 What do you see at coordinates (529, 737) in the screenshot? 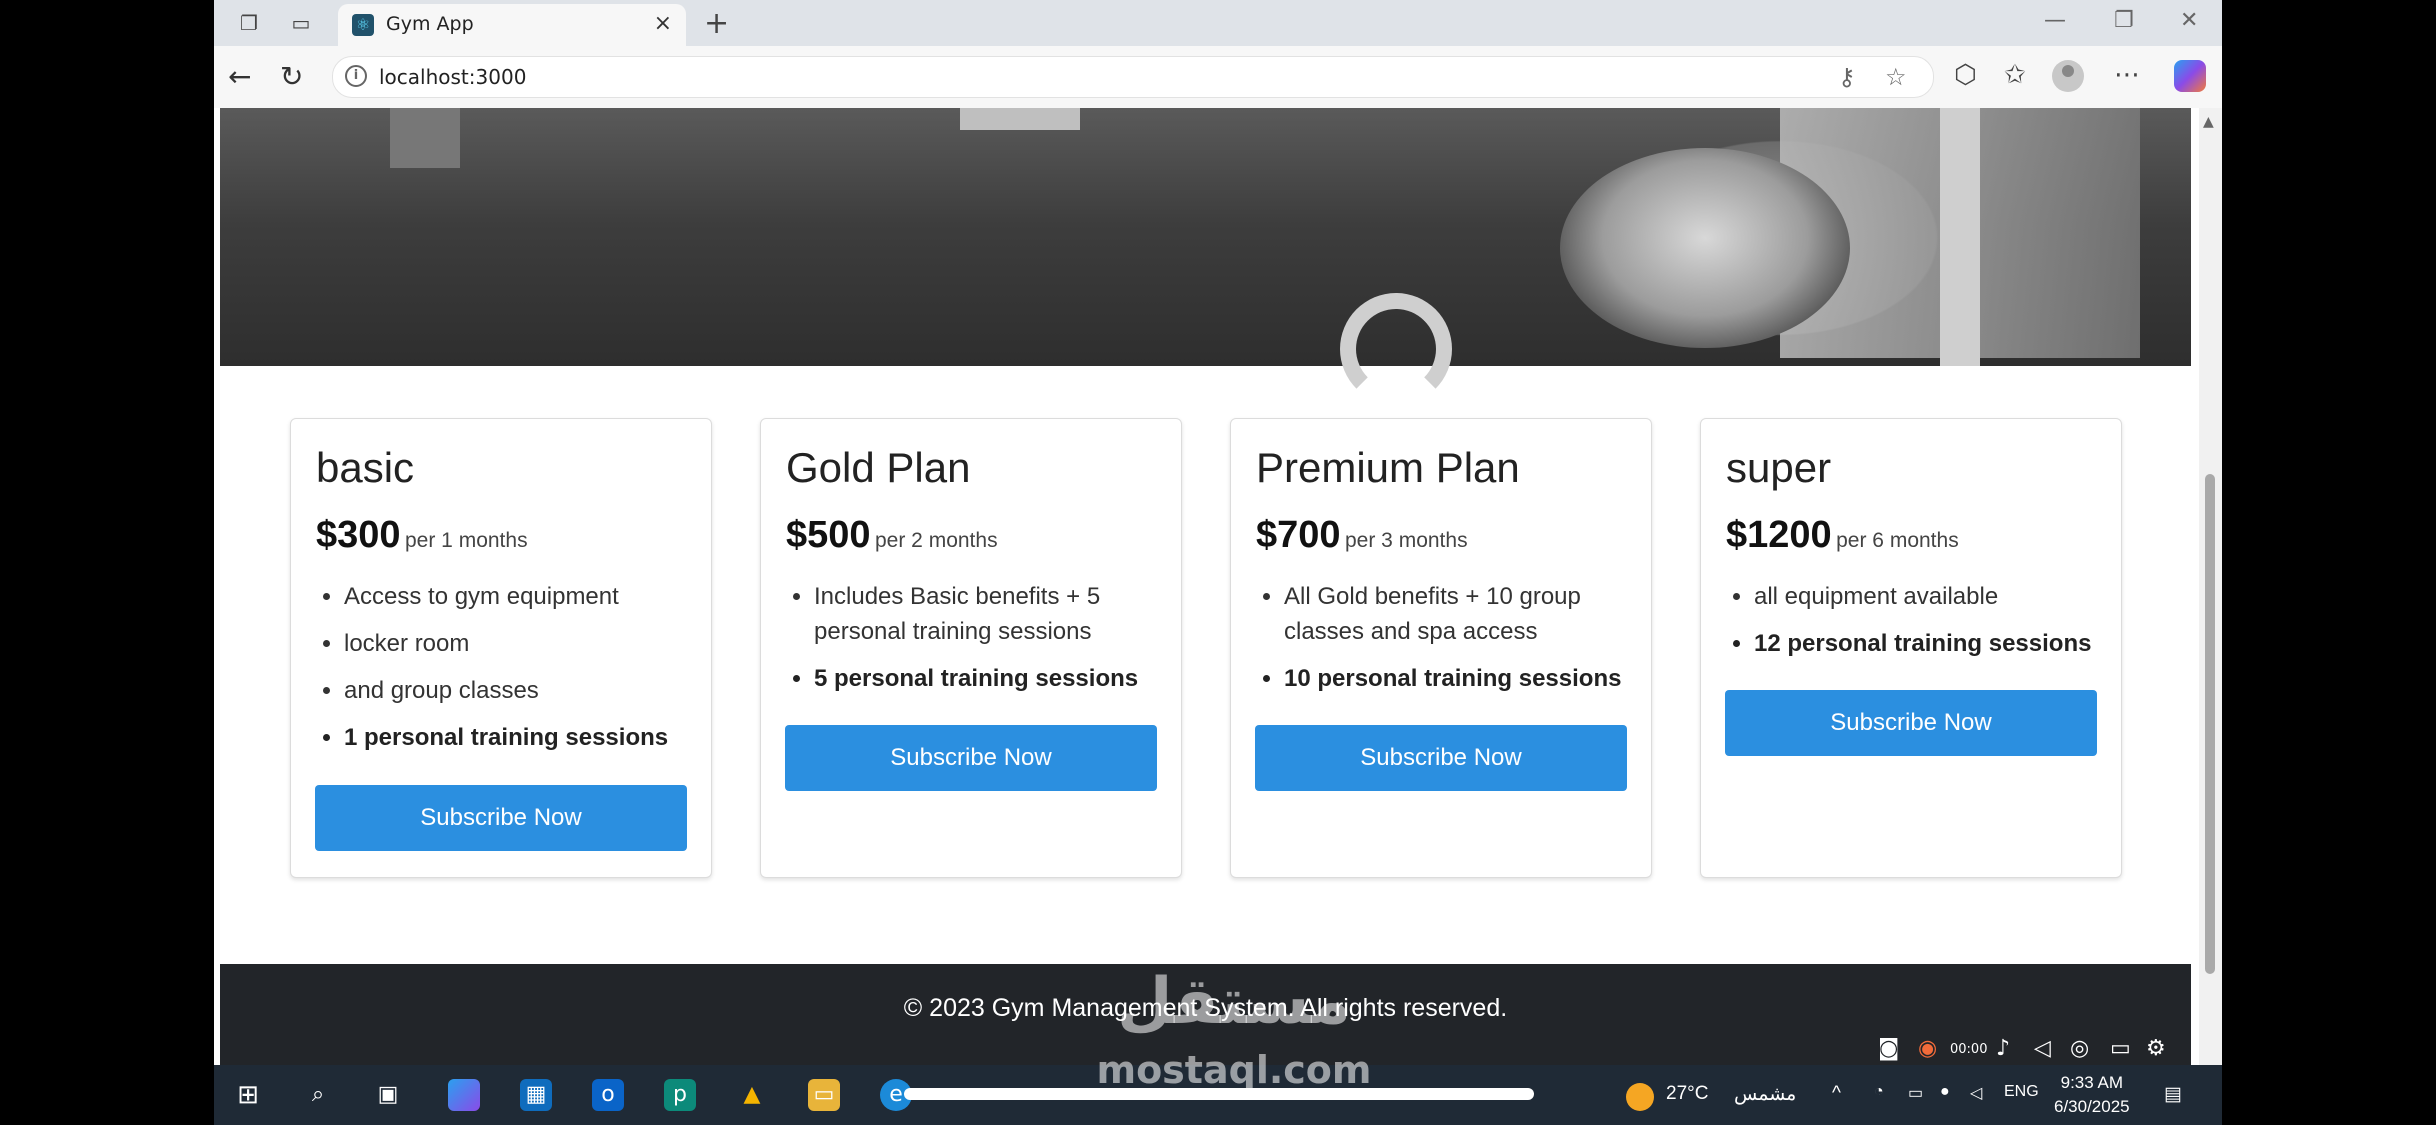
I see `sessions-item: 1 personal training sessions` at bounding box center [529, 737].